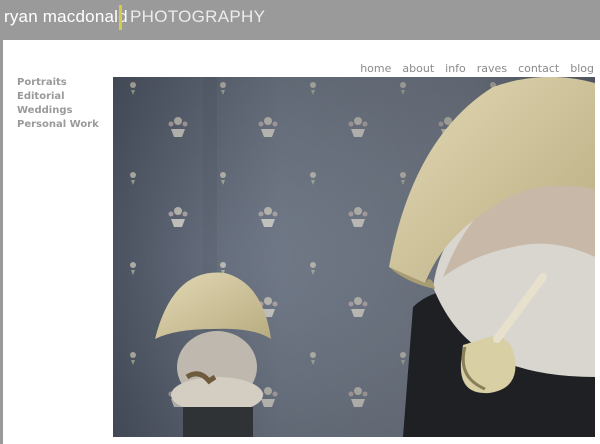 The width and height of the screenshot is (600, 444). I want to click on nav-info: info, so click(455, 68).